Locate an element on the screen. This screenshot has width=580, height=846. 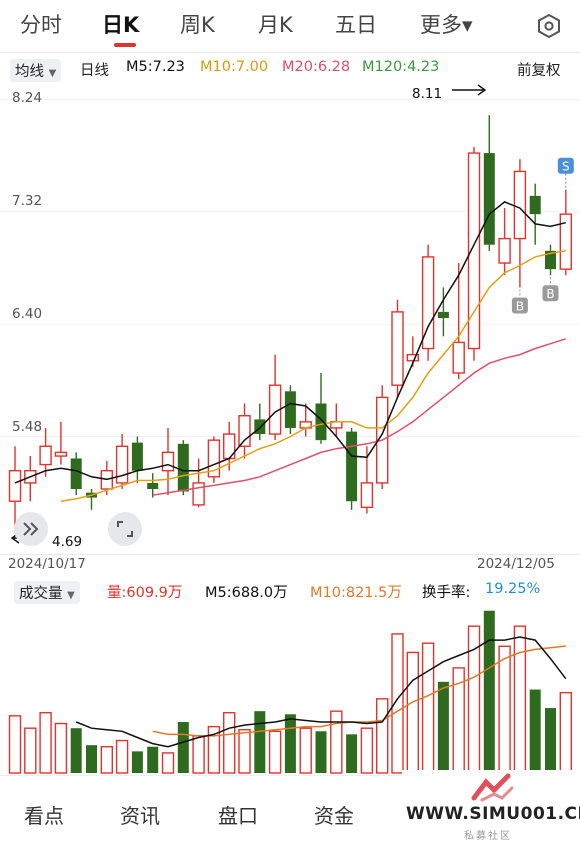
tab-weekly-k: 周K is located at coordinates (197, 25).